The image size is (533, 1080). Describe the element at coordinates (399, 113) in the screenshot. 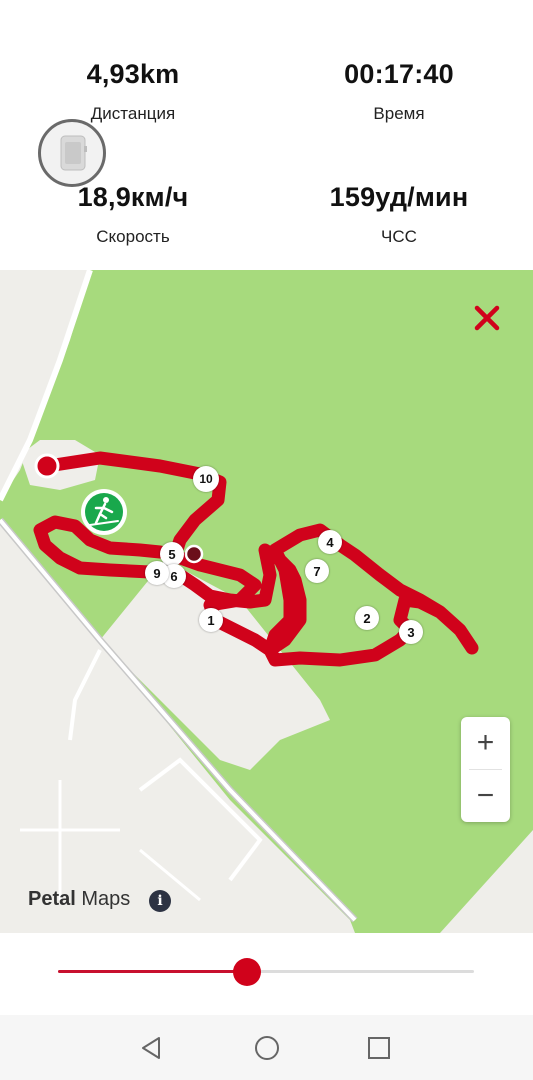

I see `time-label: Время` at that location.